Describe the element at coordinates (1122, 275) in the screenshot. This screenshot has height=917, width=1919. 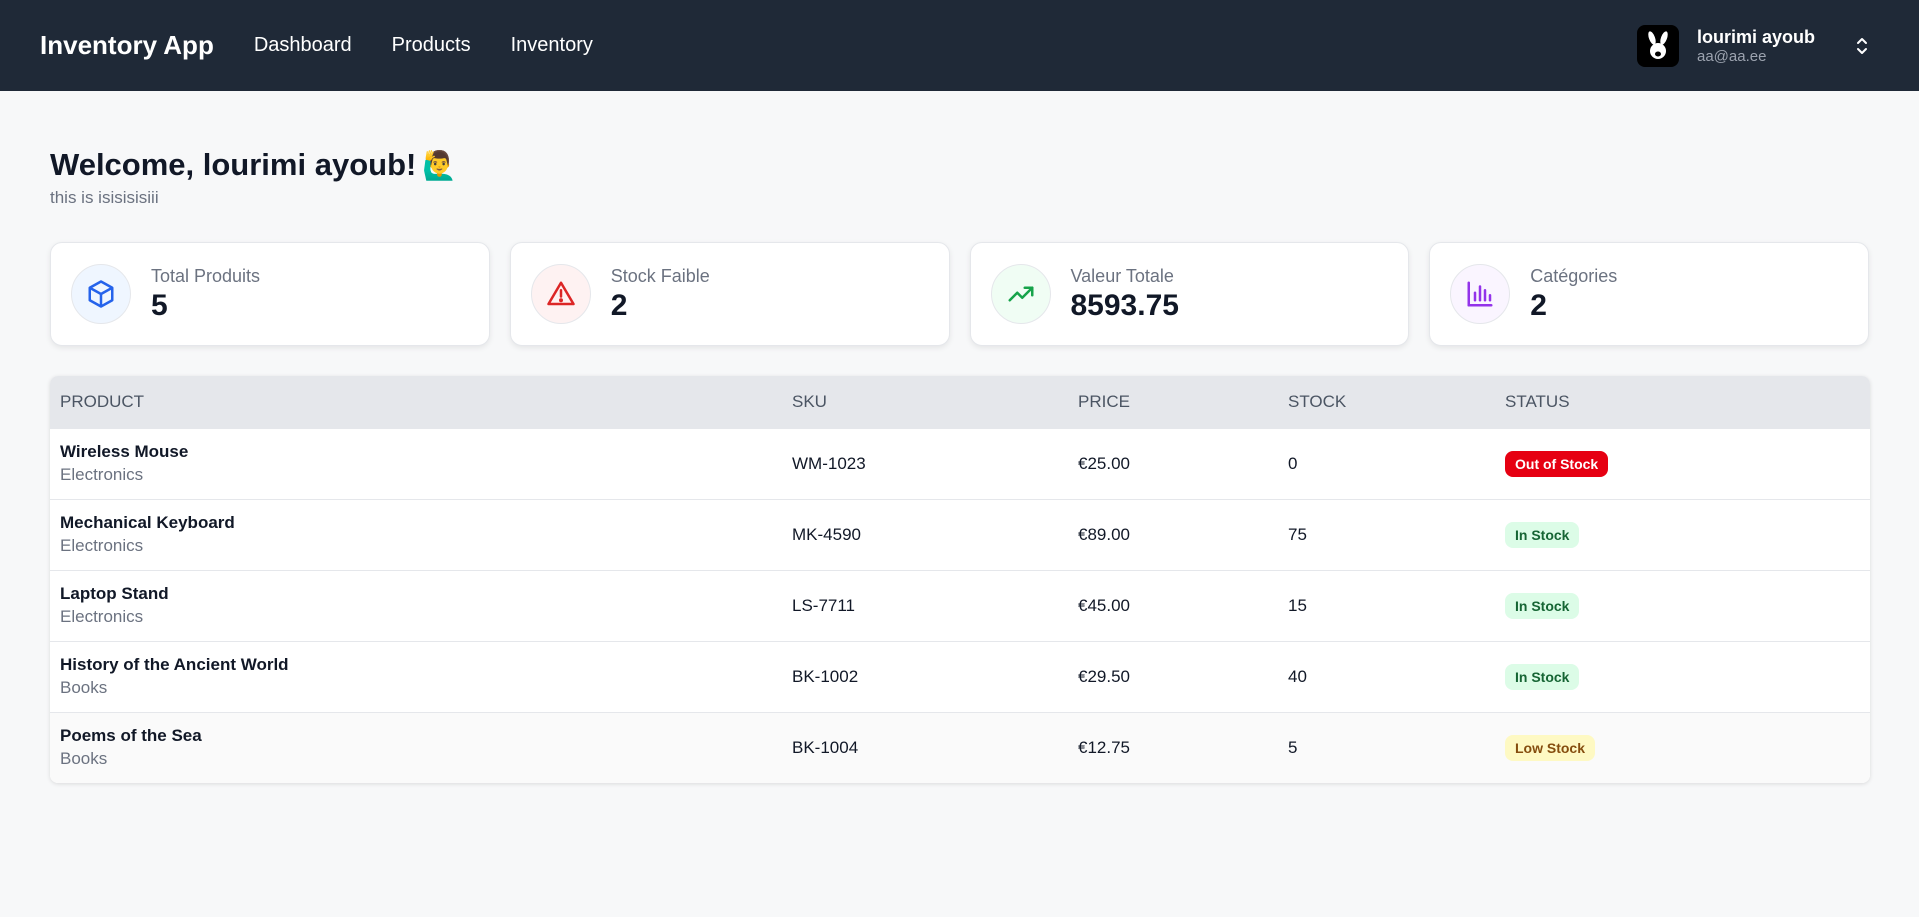
I see `stat-label: Valeur Totale` at that location.